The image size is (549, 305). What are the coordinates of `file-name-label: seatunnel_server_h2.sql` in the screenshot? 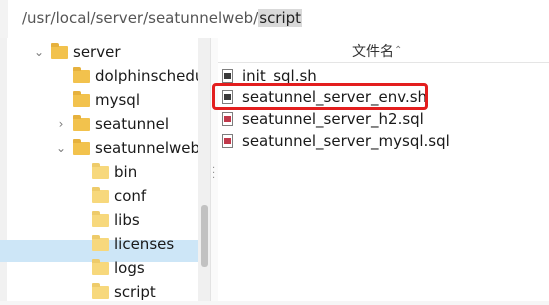 It's located at (333, 119).